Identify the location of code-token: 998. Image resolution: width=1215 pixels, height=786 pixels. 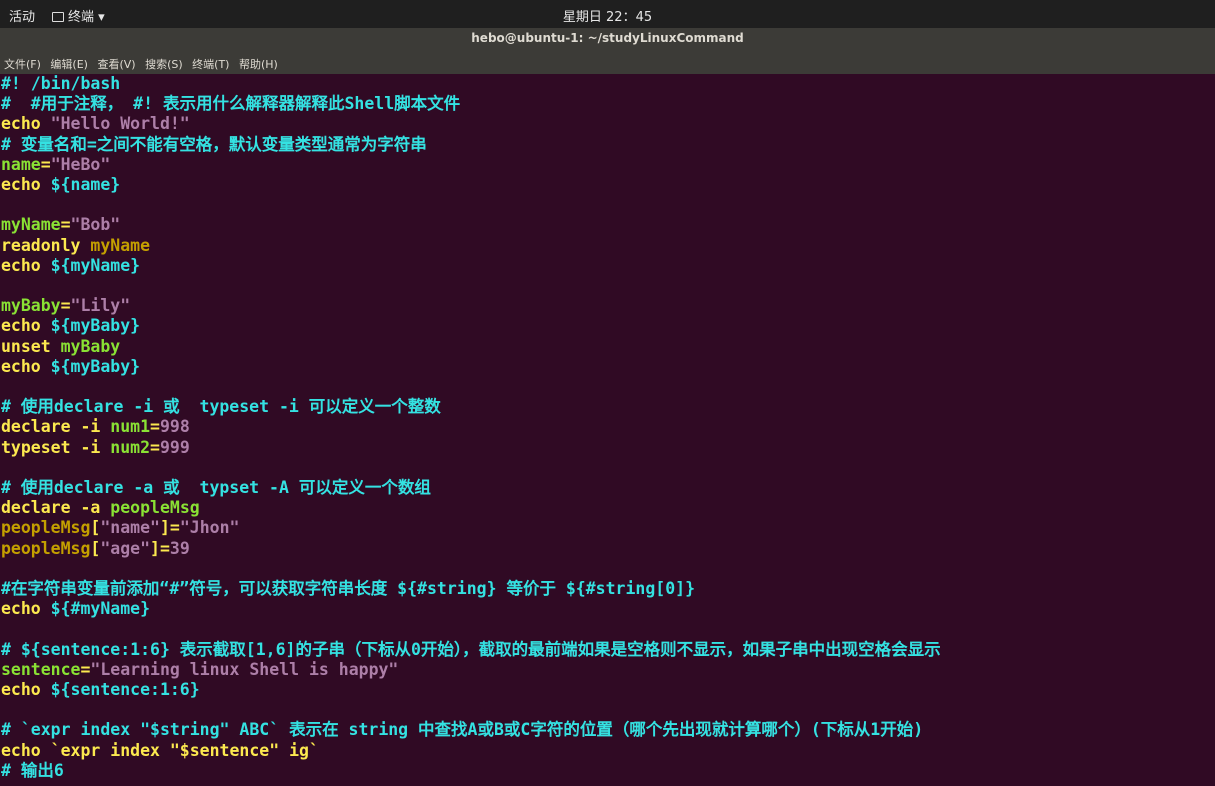
(174, 427).